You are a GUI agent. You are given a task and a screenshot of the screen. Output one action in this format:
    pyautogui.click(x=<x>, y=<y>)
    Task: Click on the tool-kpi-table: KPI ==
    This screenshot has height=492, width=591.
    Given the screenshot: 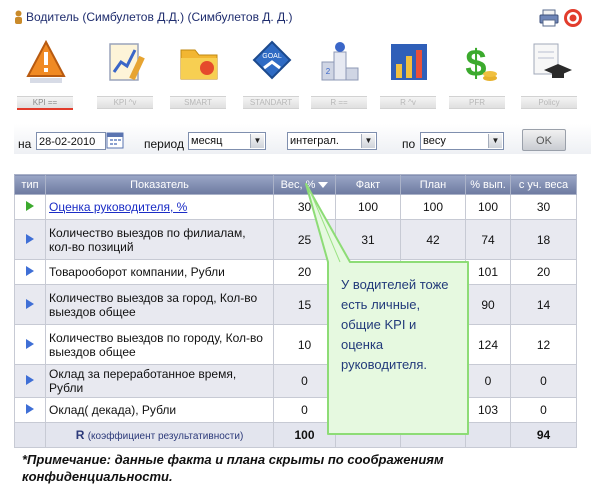 What is the action you would take?
    pyautogui.click(x=45, y=72)
    